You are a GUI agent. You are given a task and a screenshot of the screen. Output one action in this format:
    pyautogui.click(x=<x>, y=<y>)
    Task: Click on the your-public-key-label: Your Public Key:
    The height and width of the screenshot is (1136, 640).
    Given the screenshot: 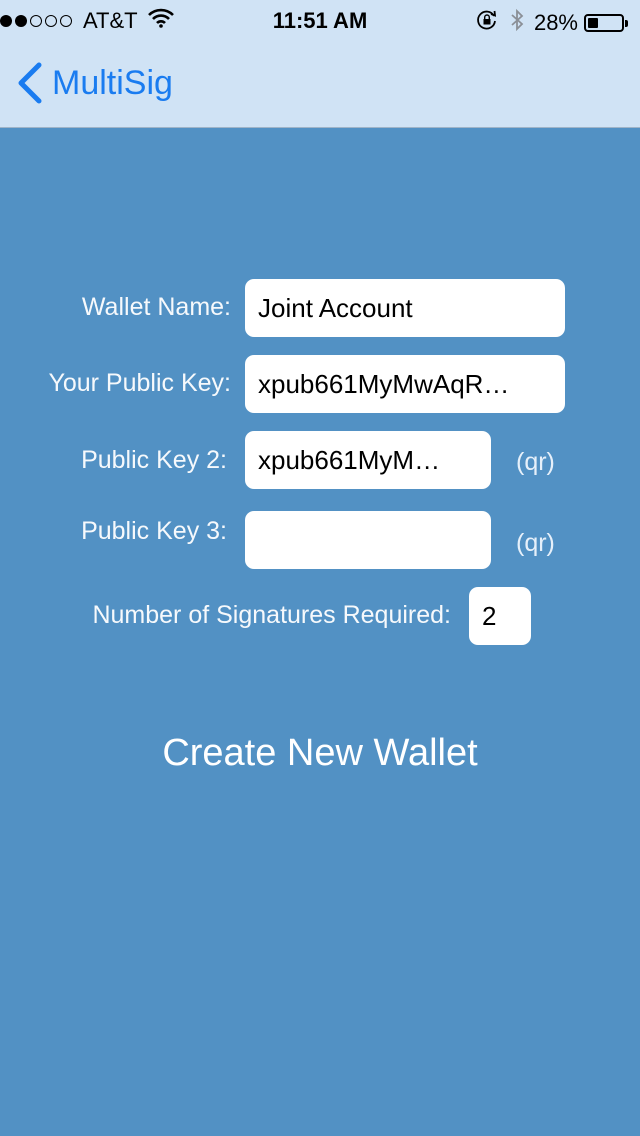 What is the action you would take?
    pyautogui.click(x=139, y=383)
    